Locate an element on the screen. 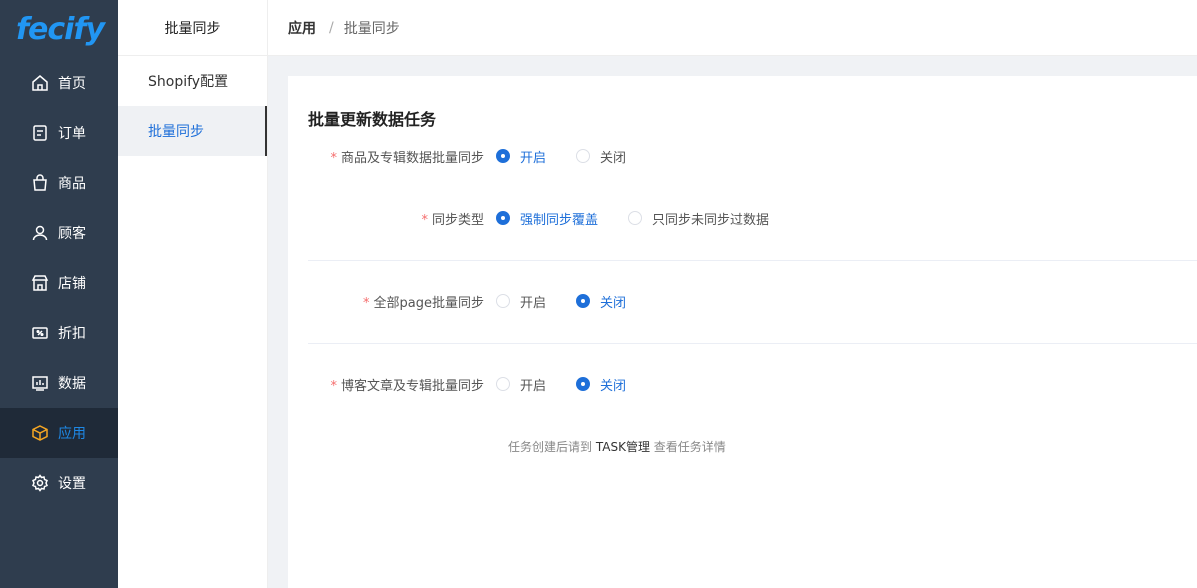 This screenshot has width=1197, height=588. radio-page-sync-on: 开启 is located at coordinates (521, 301).